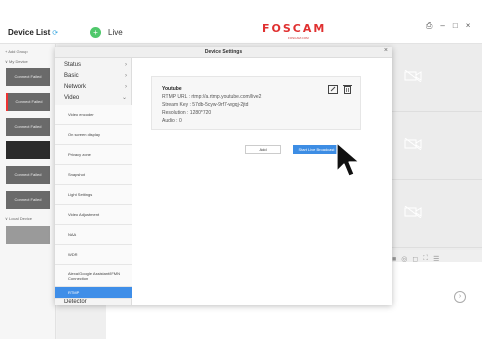 This screenshot has width=482, height=339. I want to click on stream-name: Youtube, so click(172, 89).